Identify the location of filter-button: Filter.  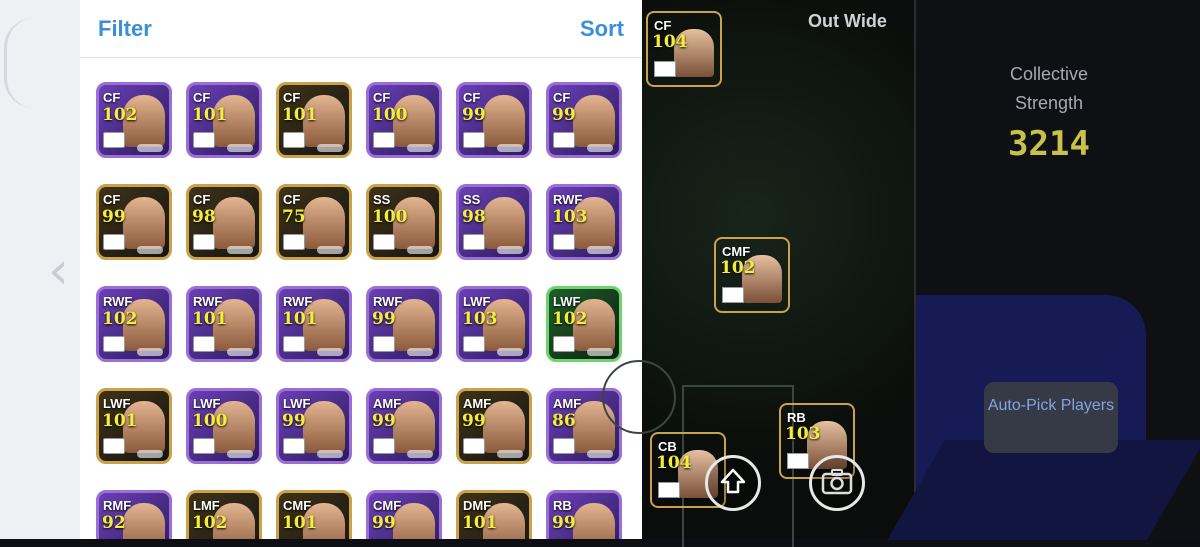
(125, 29).